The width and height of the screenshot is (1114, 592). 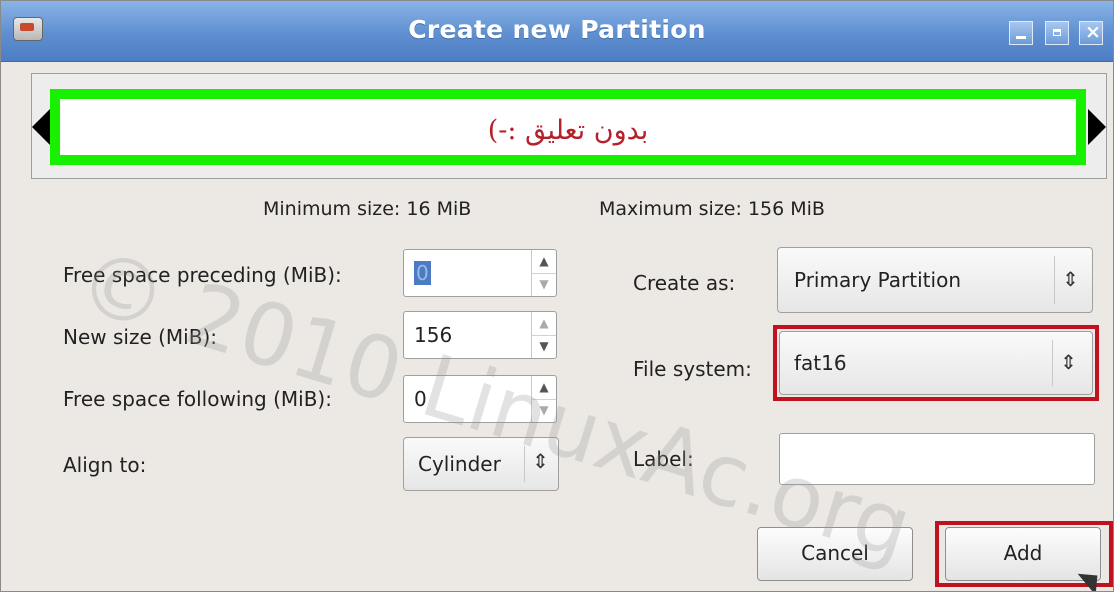 What do you see at coordinates (1091, 33) in the screenshot?
I see `close-button` at bounding box center [1091, 33].